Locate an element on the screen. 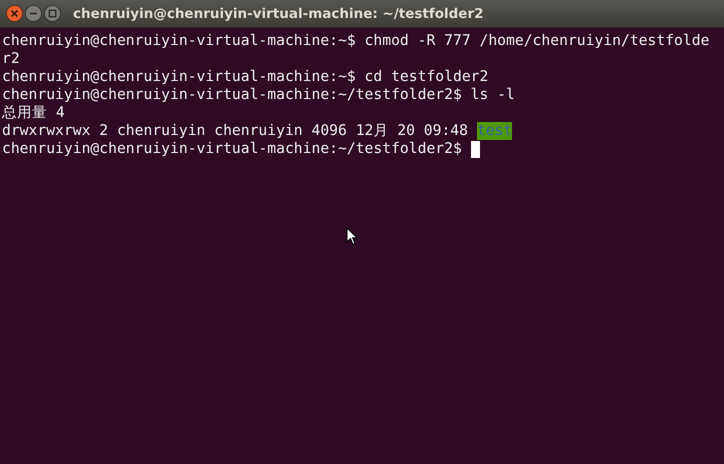 The height and width of the screenshot is (464, 724). terminal-text: 总用量 4 is located at coordinates (33, 113).